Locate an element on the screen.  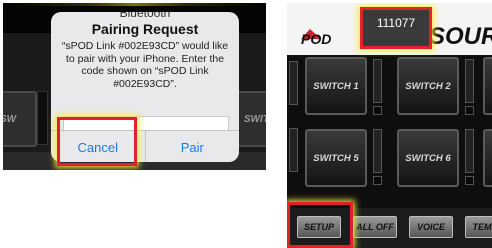
glow-edge is located at coordinates (134, 4).